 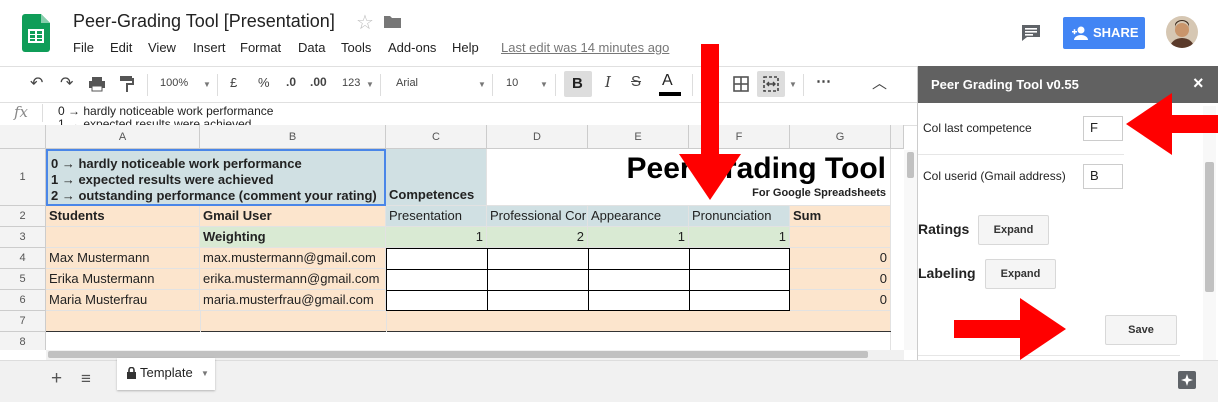 What do you see at coordinates (162, 47) in the screenshot?
I see `menu-view: View` at bounding box center [162, 47].